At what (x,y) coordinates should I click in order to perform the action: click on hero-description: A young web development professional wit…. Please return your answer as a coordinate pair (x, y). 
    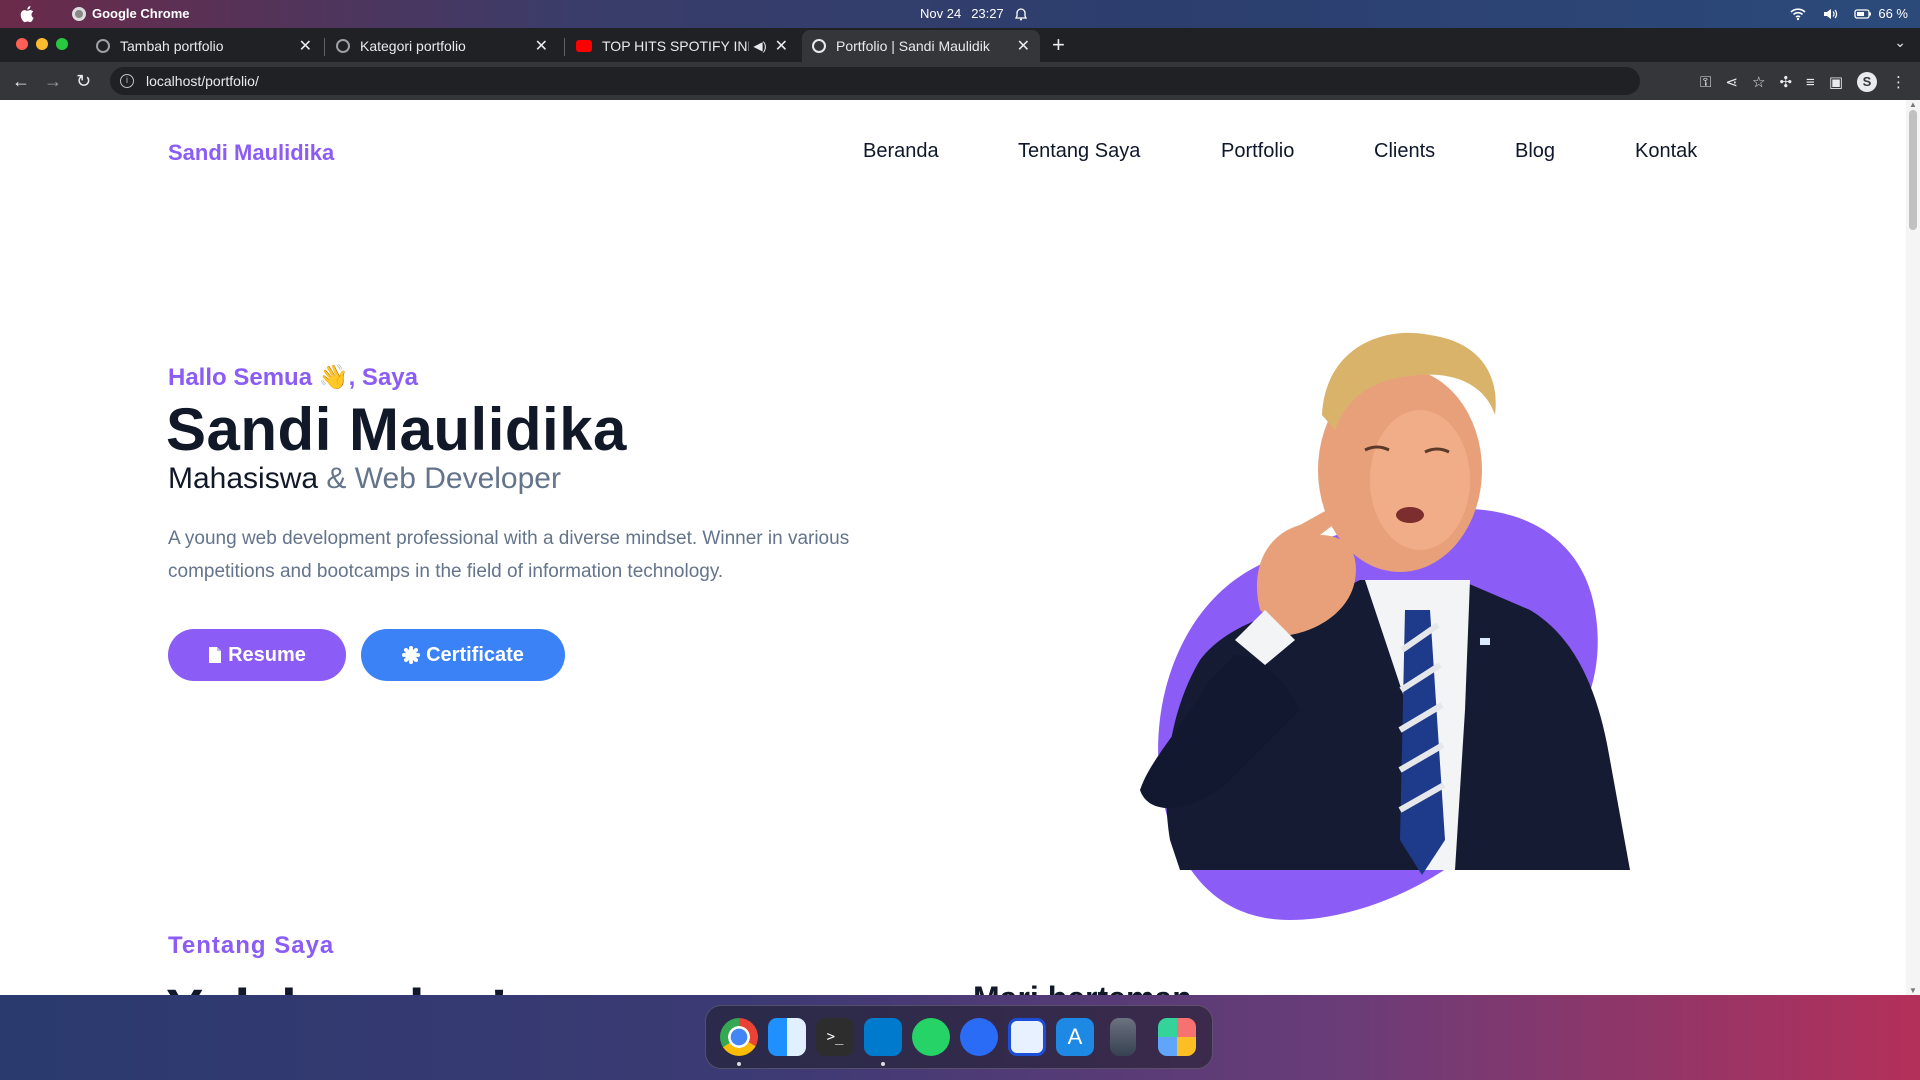
    Looking at the image, I should click on (509, 555).